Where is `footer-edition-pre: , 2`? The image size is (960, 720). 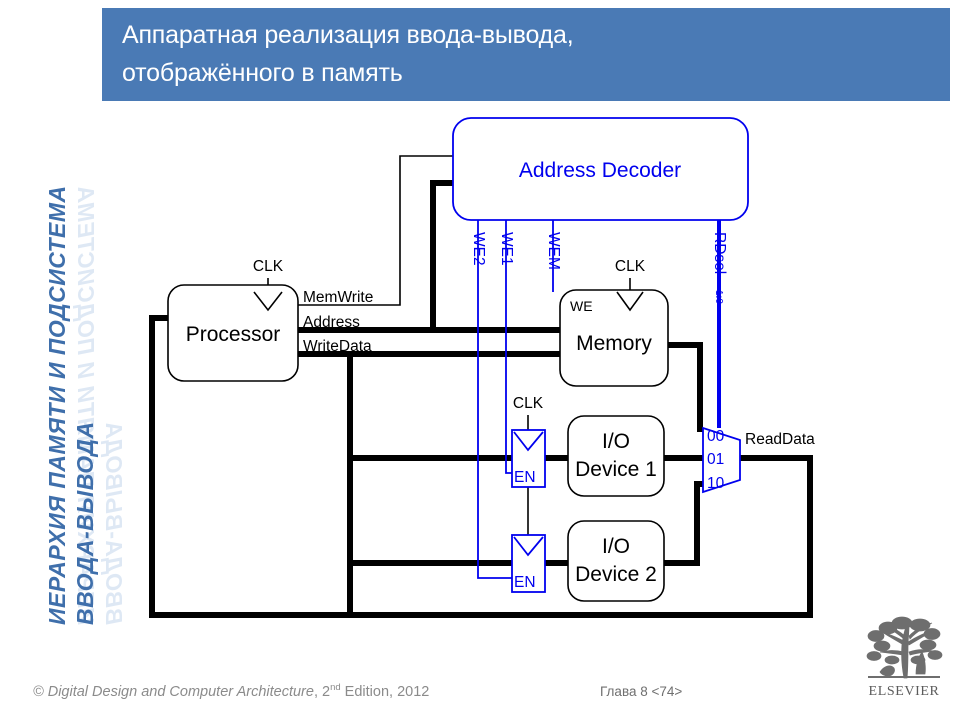 footer-edition-pre: , 2 is located at coordinates (322, 691).